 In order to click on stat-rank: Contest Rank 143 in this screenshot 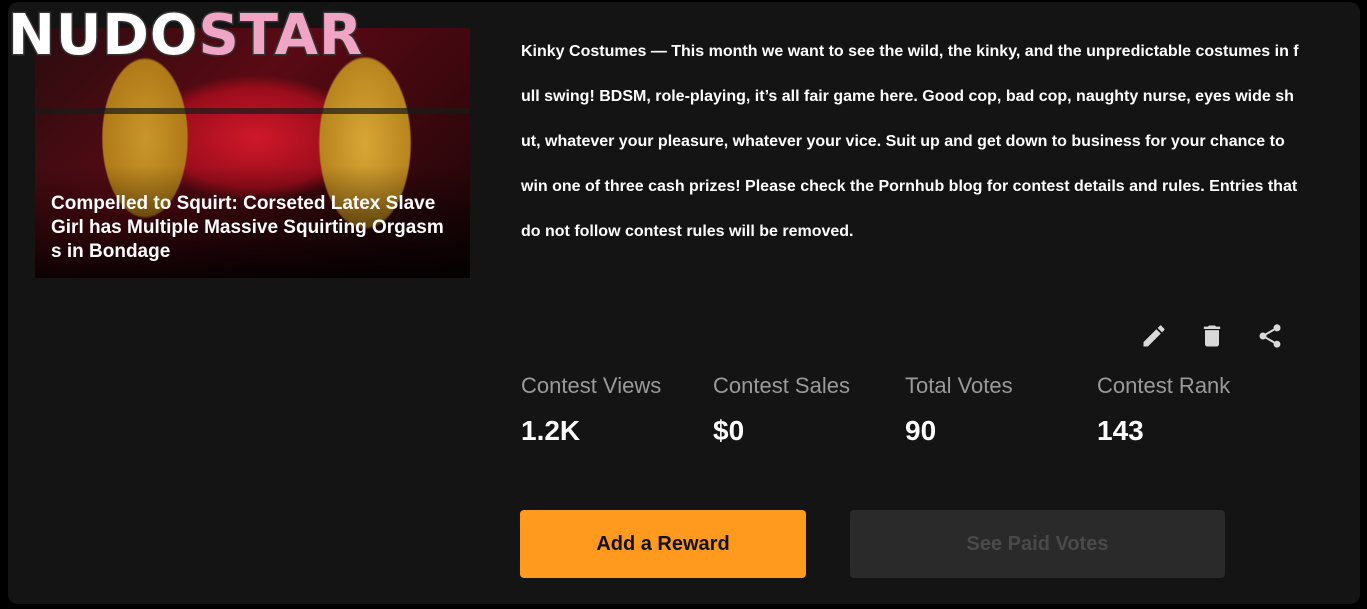, I will do `click(1192, 410)`.